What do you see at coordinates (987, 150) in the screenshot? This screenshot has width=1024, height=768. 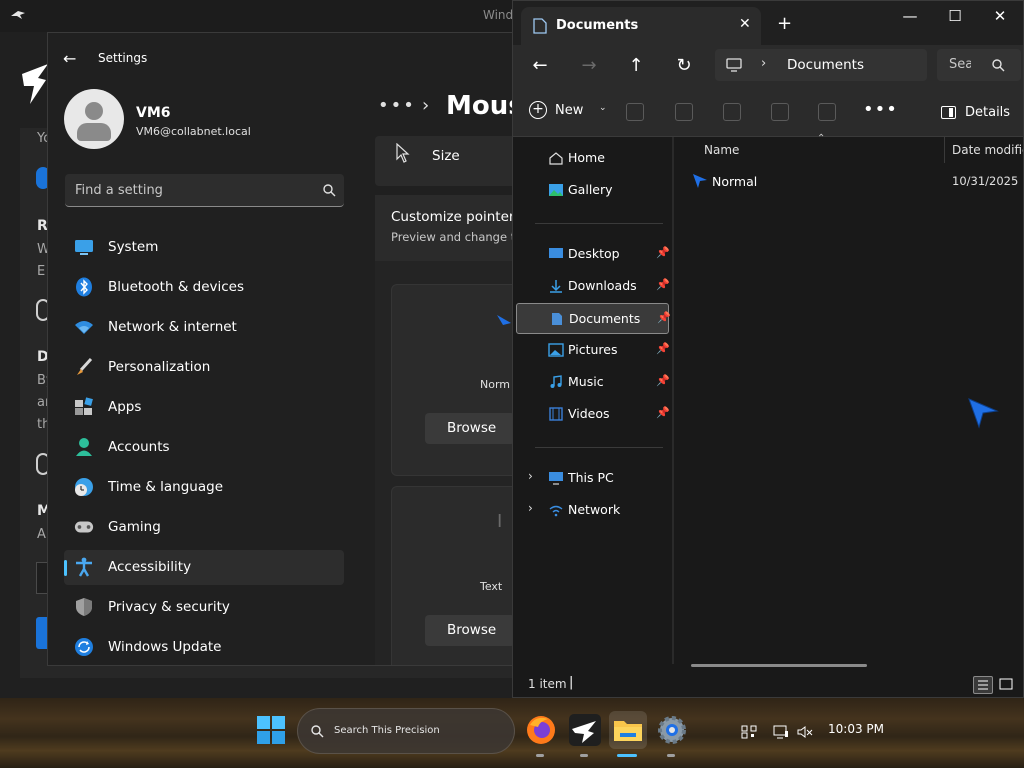 I see `column-header-date: Date modified` at bounding box center [987, 150].